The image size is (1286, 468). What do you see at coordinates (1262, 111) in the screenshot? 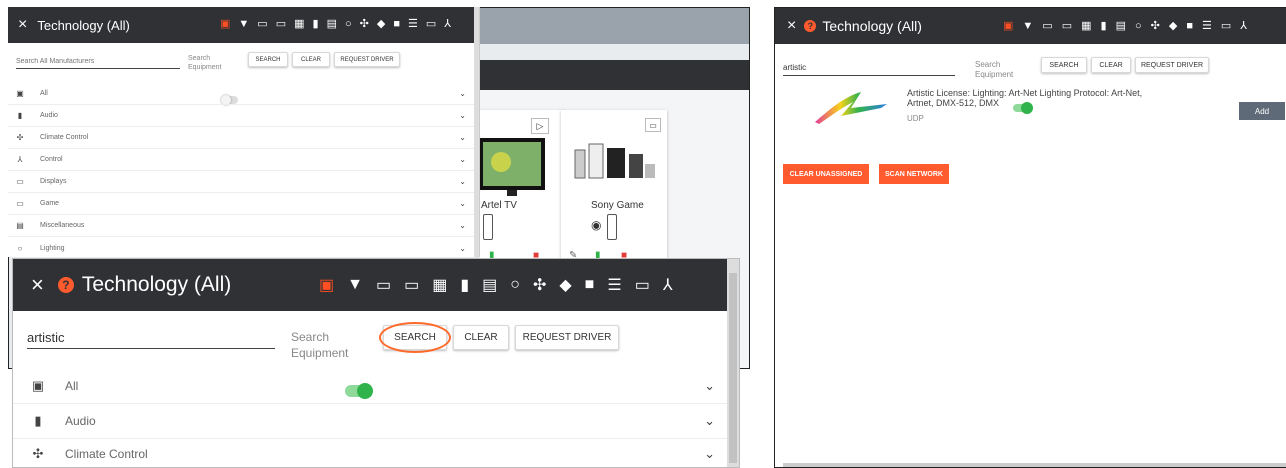
I see `add-button: Add` at bounding box center [1262, 111].